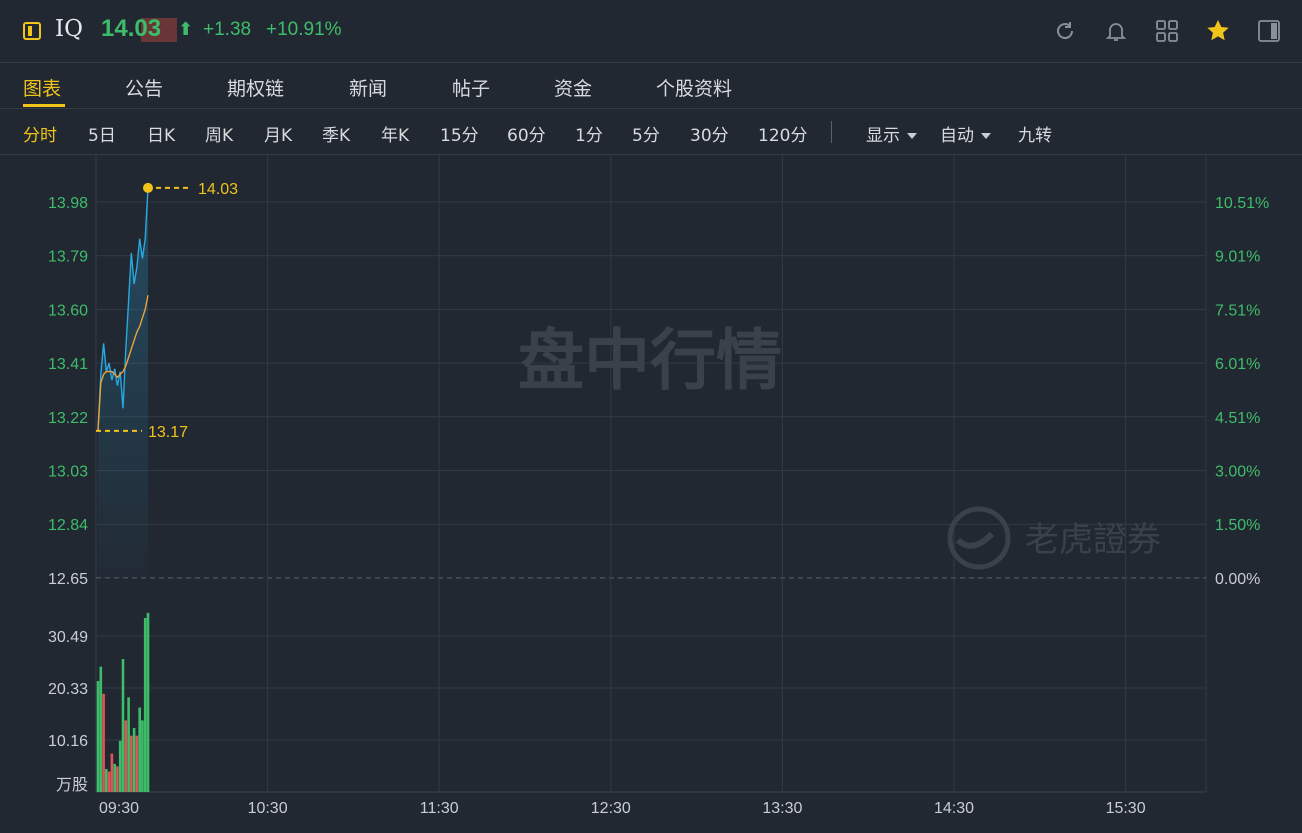 This screenshot has height=833, width=1302. What do you see at coordinates (68, 364) in the screenshot?
I see `price-tick-label: 13.41` at bounding box center [68, 364].